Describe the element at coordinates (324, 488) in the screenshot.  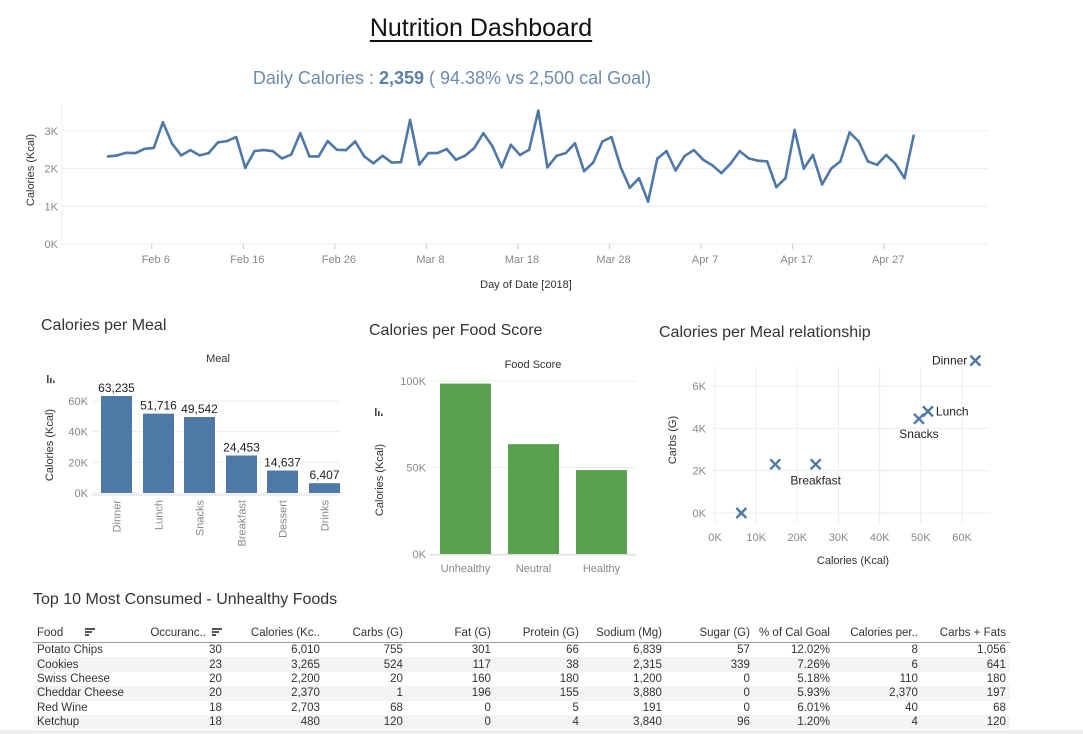
I see `bar-drinks` at that location.